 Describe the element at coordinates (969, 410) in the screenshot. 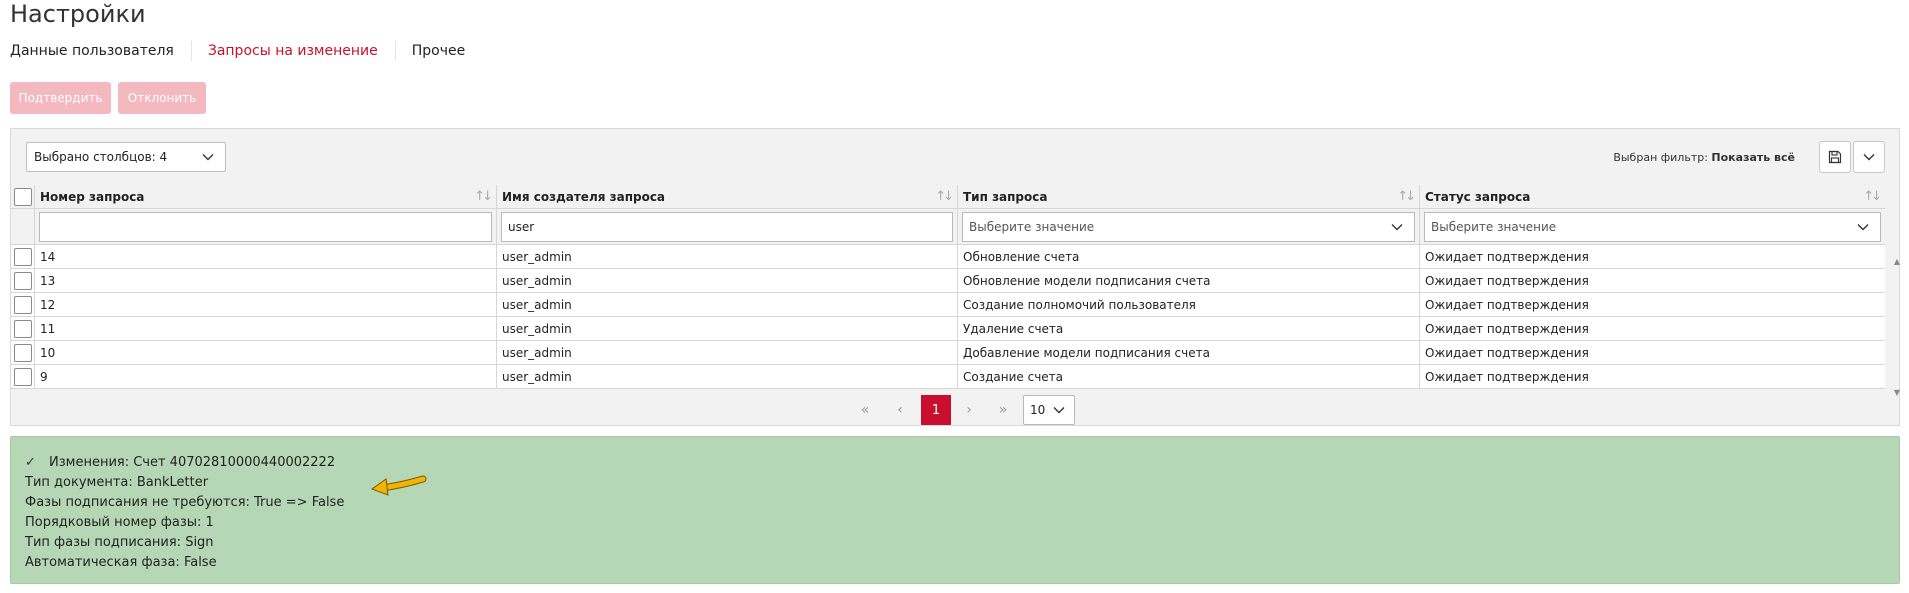

I see `next-page-button: ›` at that location.